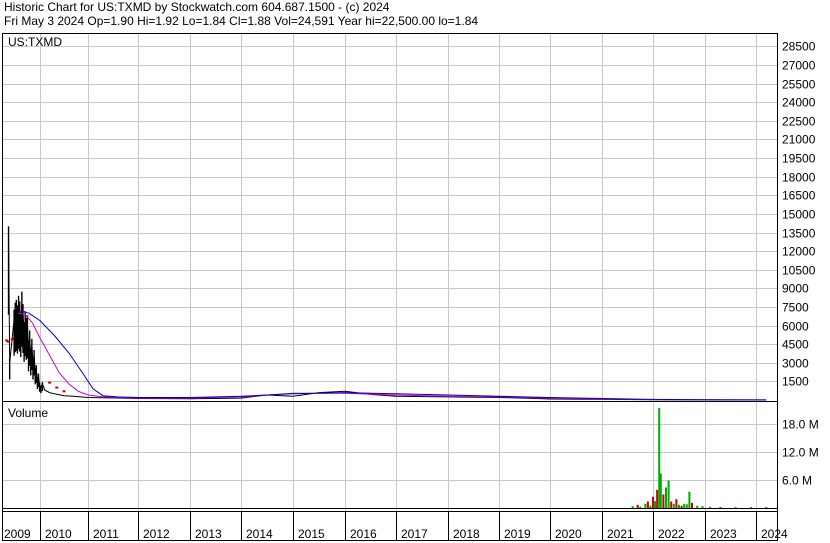 The height and width of the screenshot is (543, 830). I want to click on x-tick-label: 2012, so click(156, 534).